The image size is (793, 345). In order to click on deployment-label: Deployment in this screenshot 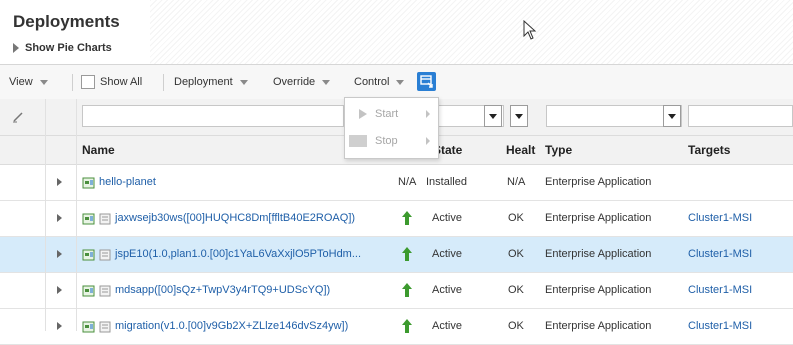, I will do `click(203, 82)`.